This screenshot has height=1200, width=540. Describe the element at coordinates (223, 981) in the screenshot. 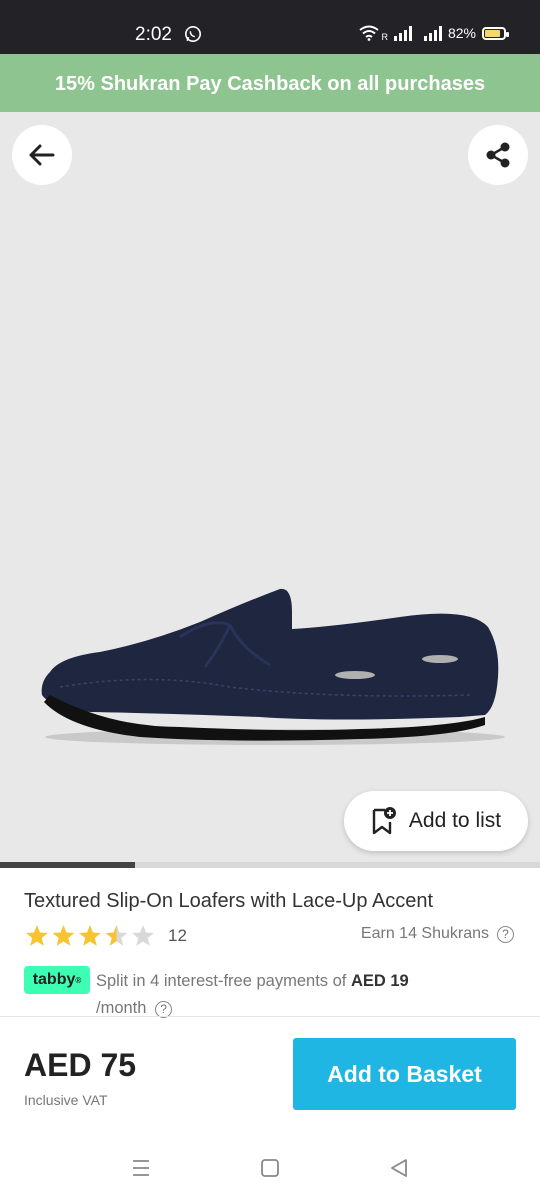

I see `tabby-text-before: Split in 4 interest-free payments of` at that location.